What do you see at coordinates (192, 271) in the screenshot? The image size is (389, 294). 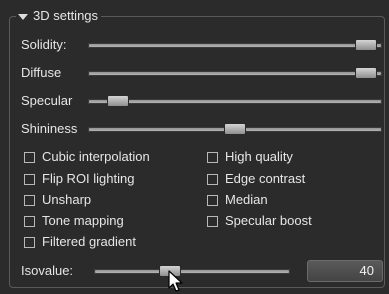 I see `isovalue-slider` at bounding box center [192, 271].